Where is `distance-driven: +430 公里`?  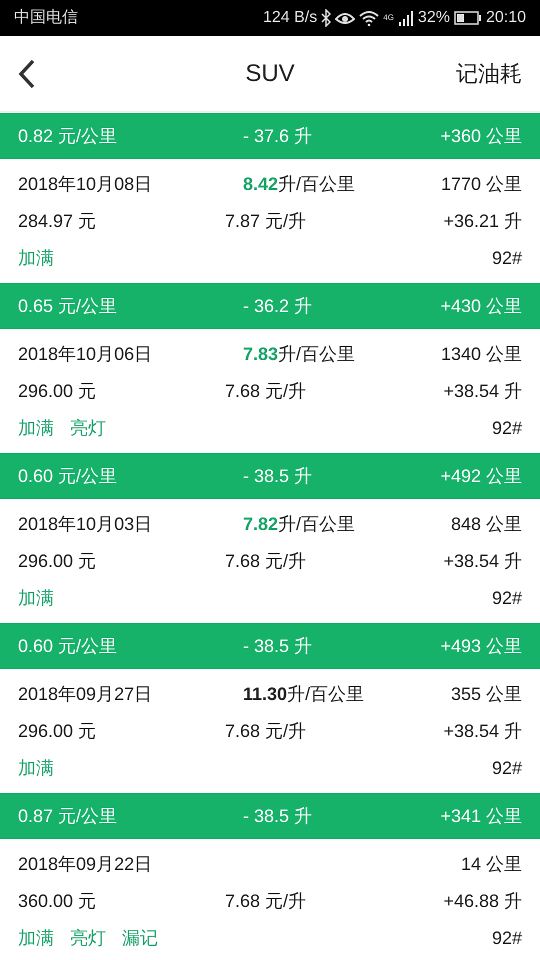 distance-driven: +430 公里 is located at coordinates (481, 306).